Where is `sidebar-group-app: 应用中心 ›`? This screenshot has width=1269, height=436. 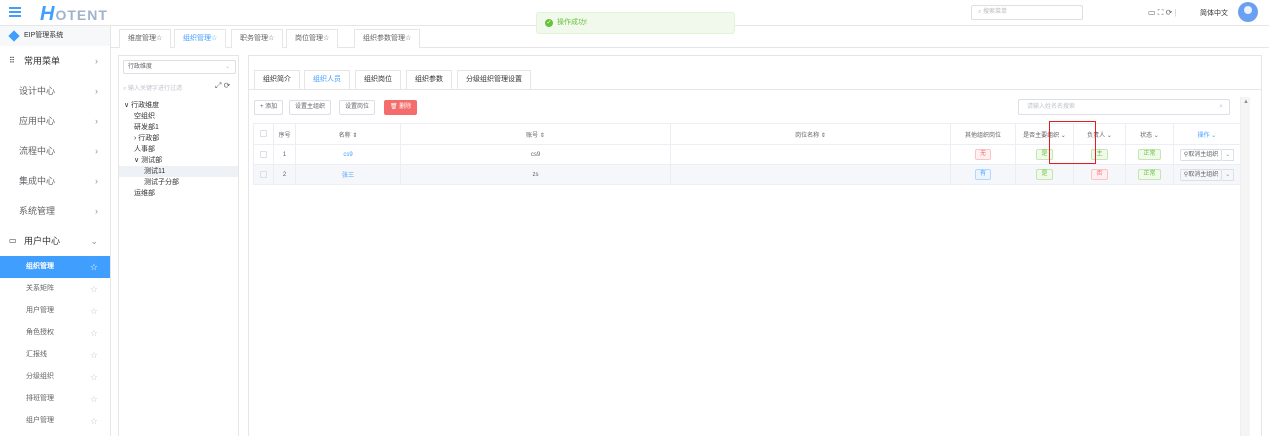
sidebar-group-app: 应用中心 › is located at coordinates (55, 121).